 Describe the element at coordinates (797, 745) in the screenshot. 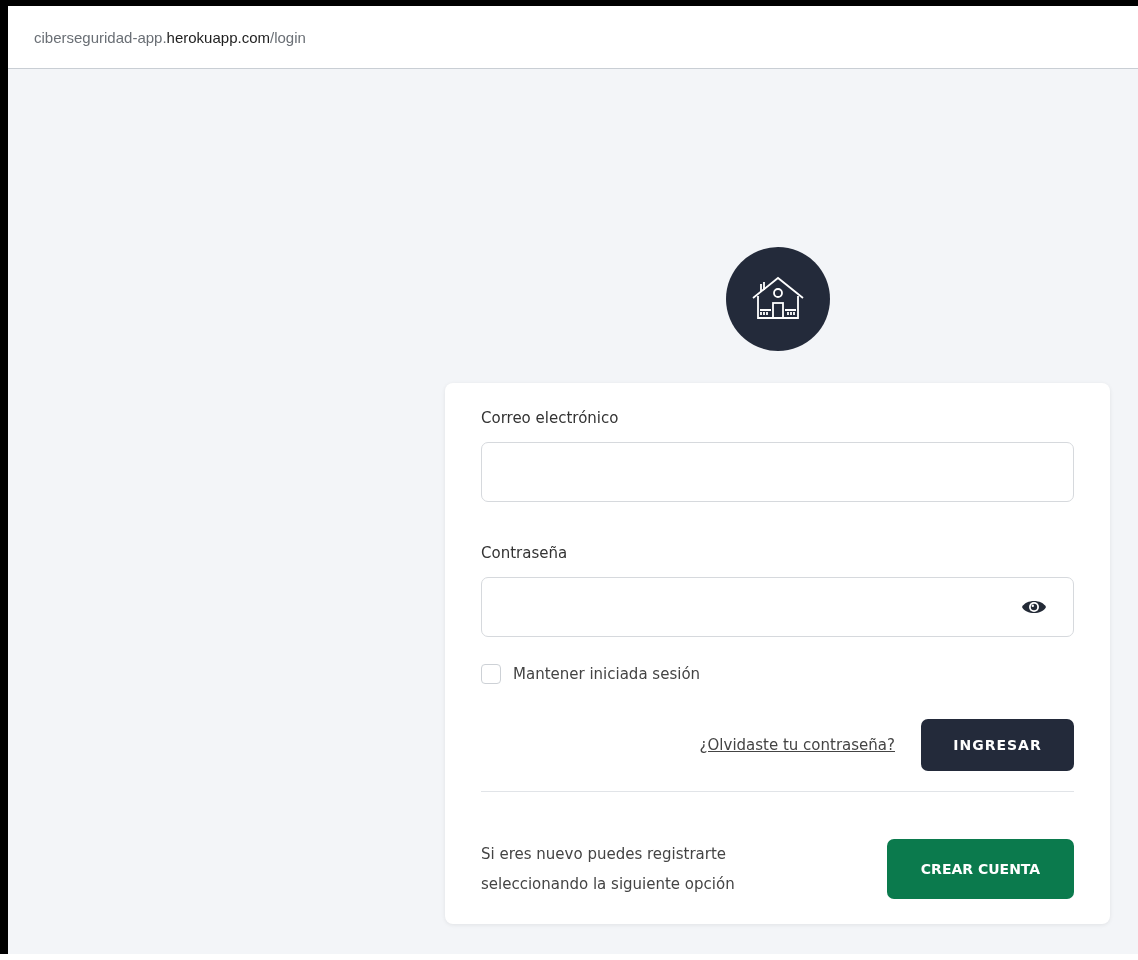

I see `forgot-password-link: ¿Olvidaste tu contraseña?` at that location.